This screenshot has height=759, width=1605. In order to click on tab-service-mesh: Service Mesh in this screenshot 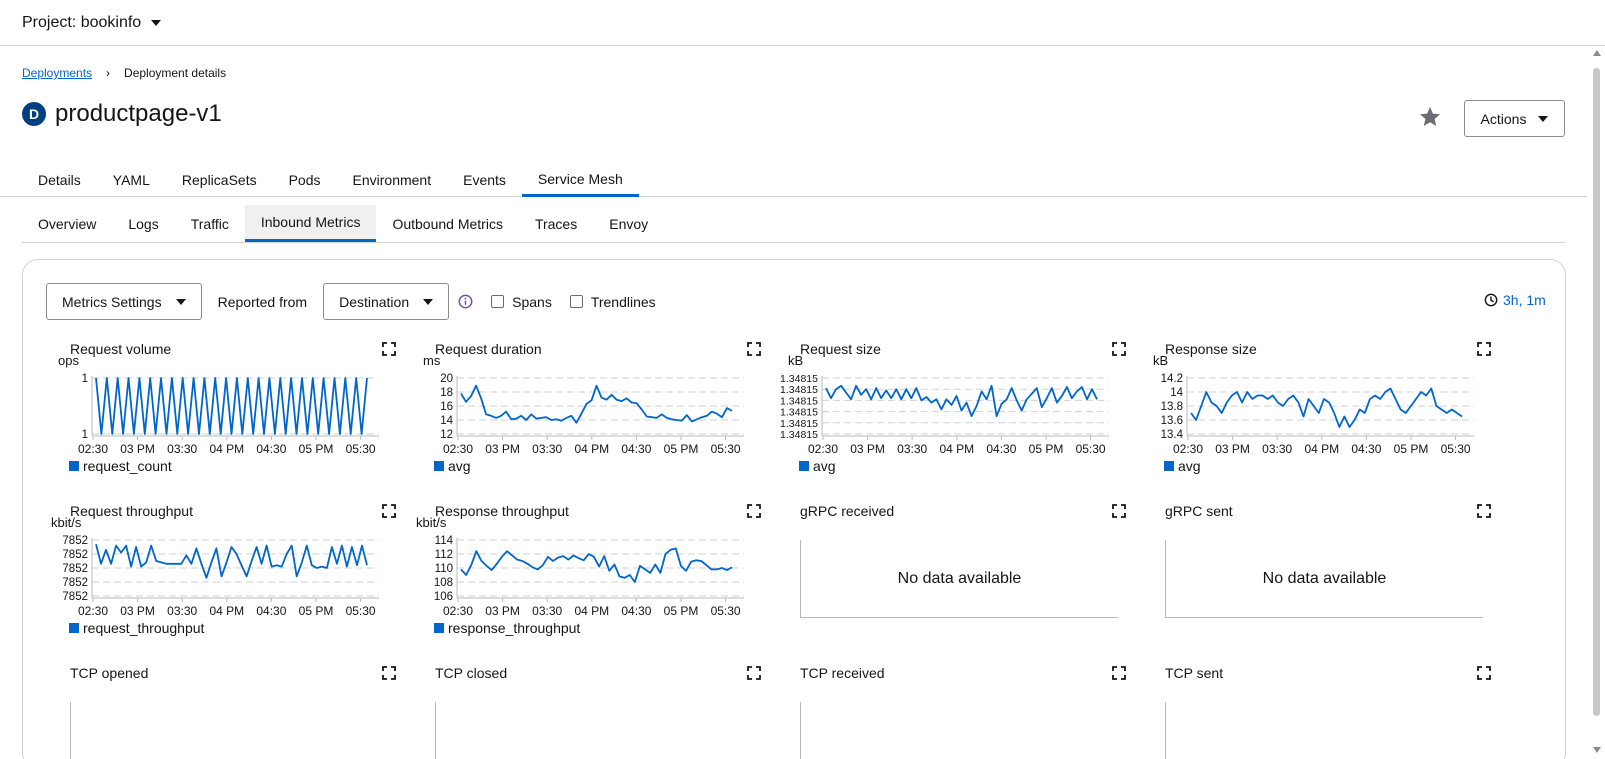, I will do `click(580, 180)`.